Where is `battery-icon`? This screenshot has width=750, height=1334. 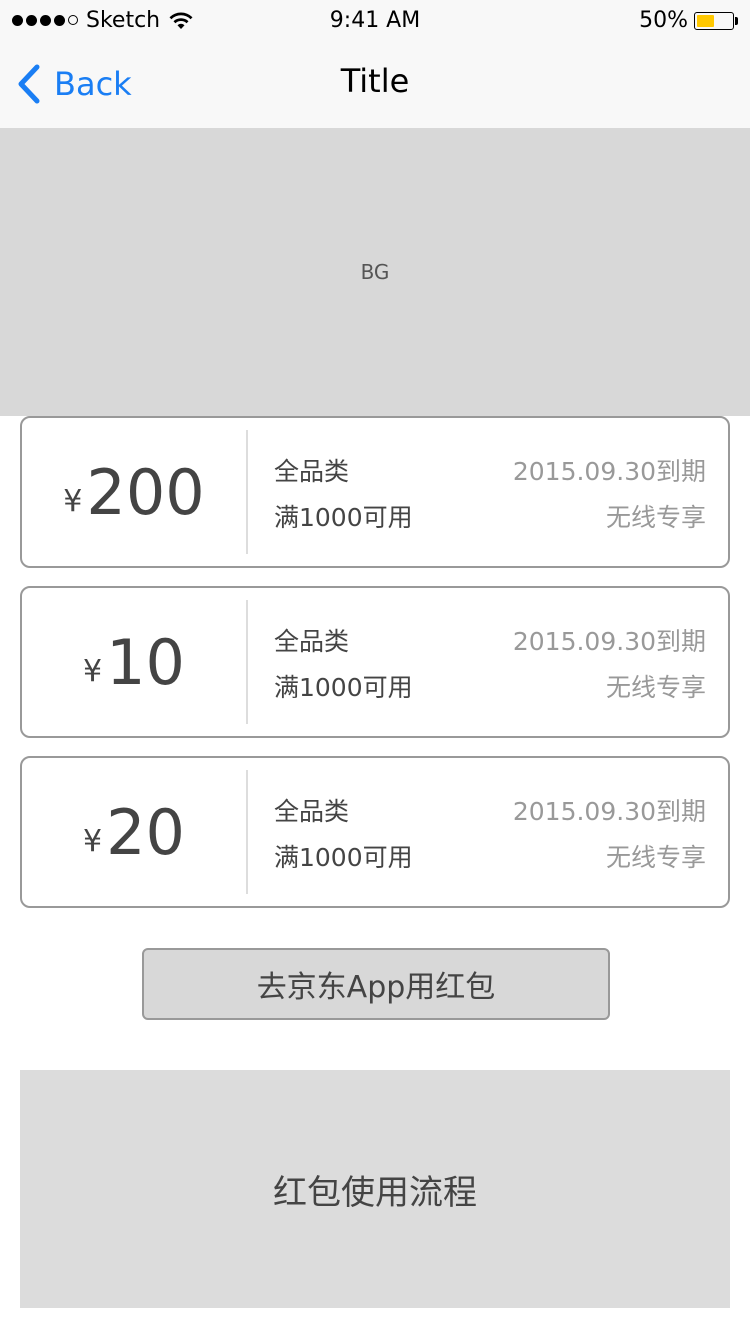 battery-icon is located at coordinates (714, 20).